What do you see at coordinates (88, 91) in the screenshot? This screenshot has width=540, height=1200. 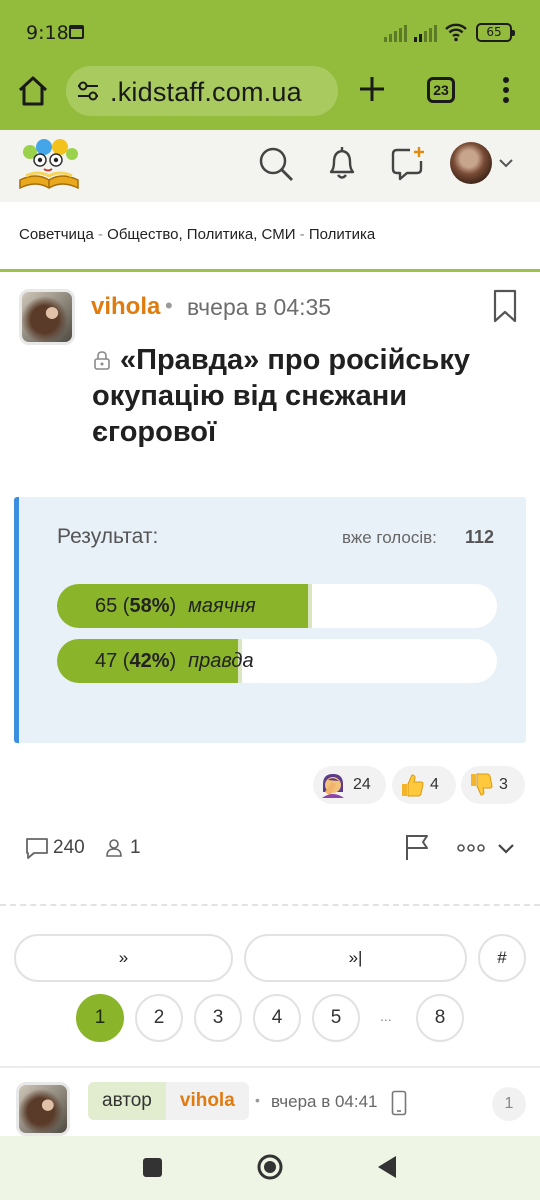 I see `site-settings-icon` at bounding box center [88, 91].